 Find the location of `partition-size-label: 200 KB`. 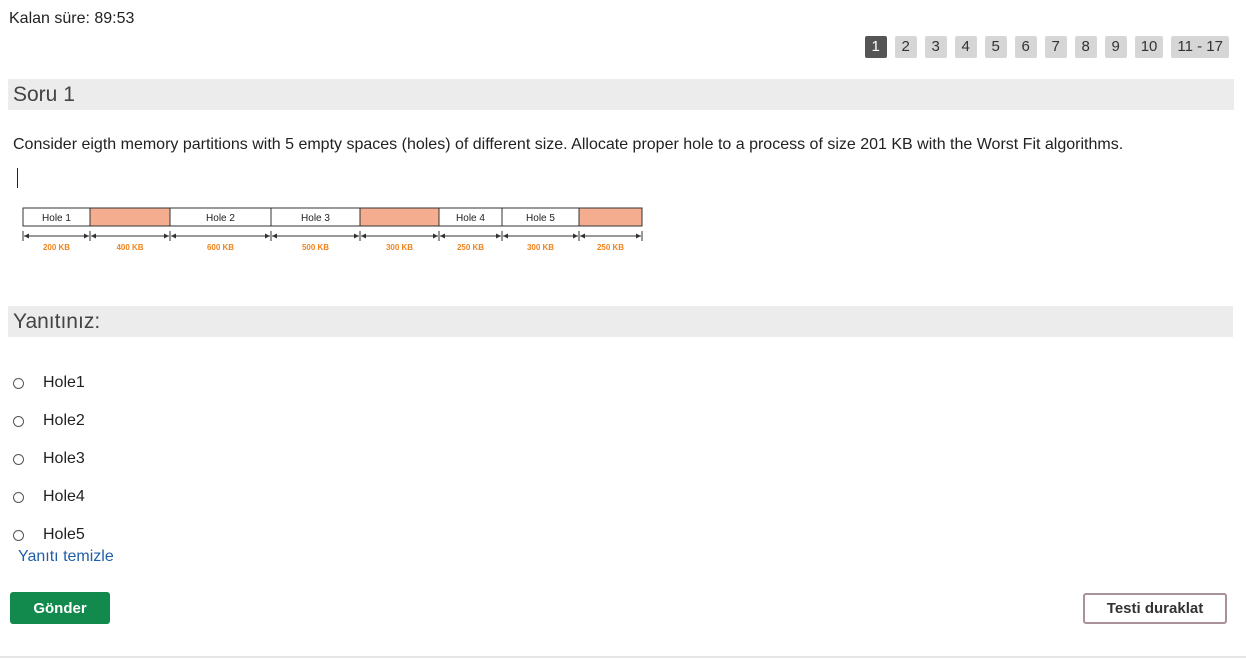

partition-size-label: 200 KB is located at coordinates (56, 247).